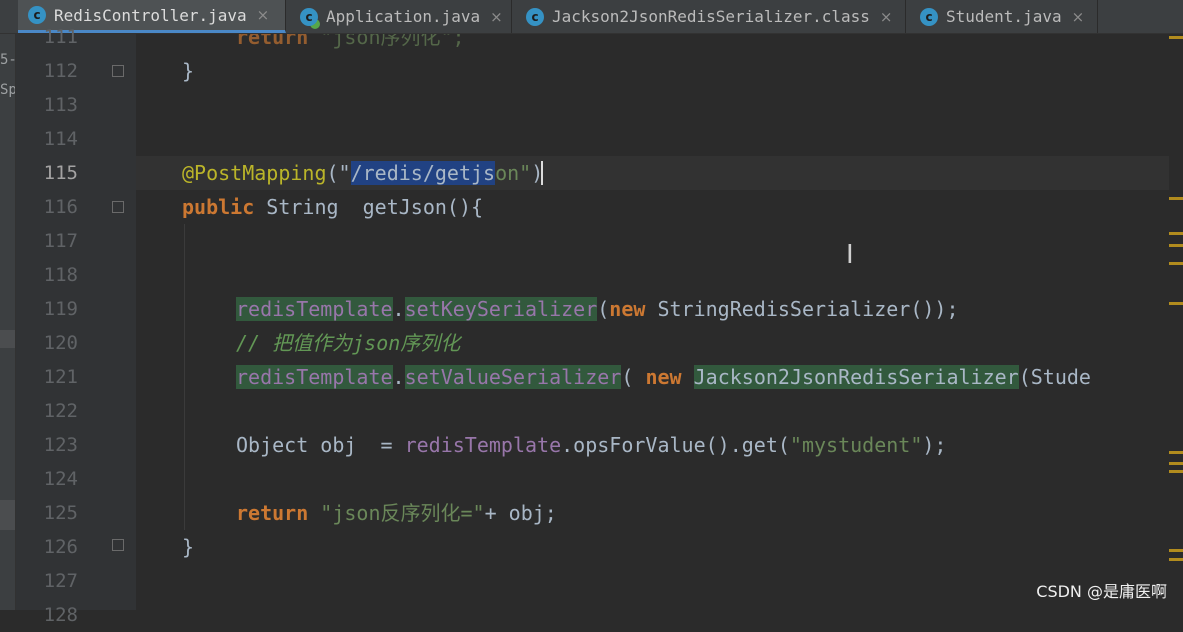  I want to click on line-number: 121, so click(60, 377).